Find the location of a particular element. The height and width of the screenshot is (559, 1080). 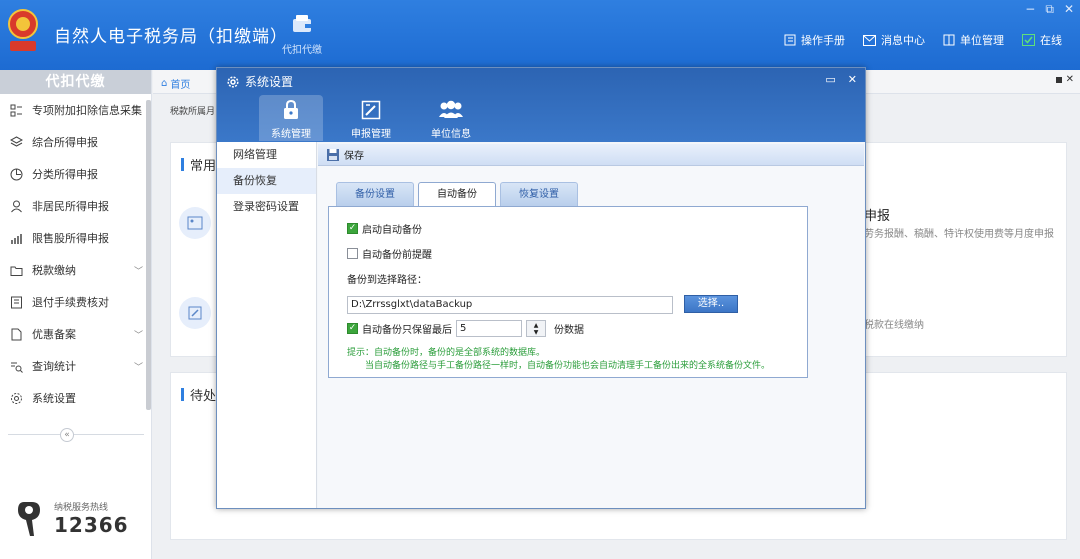

filing-title: 申报 is located at coordinates (877, 214).